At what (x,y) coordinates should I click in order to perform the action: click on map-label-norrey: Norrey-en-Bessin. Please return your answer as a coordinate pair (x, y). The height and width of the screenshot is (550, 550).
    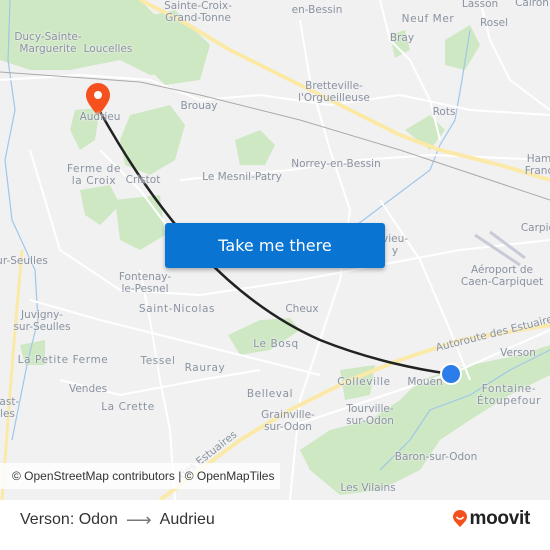
    Looking at the image, I should click on (336, 164).